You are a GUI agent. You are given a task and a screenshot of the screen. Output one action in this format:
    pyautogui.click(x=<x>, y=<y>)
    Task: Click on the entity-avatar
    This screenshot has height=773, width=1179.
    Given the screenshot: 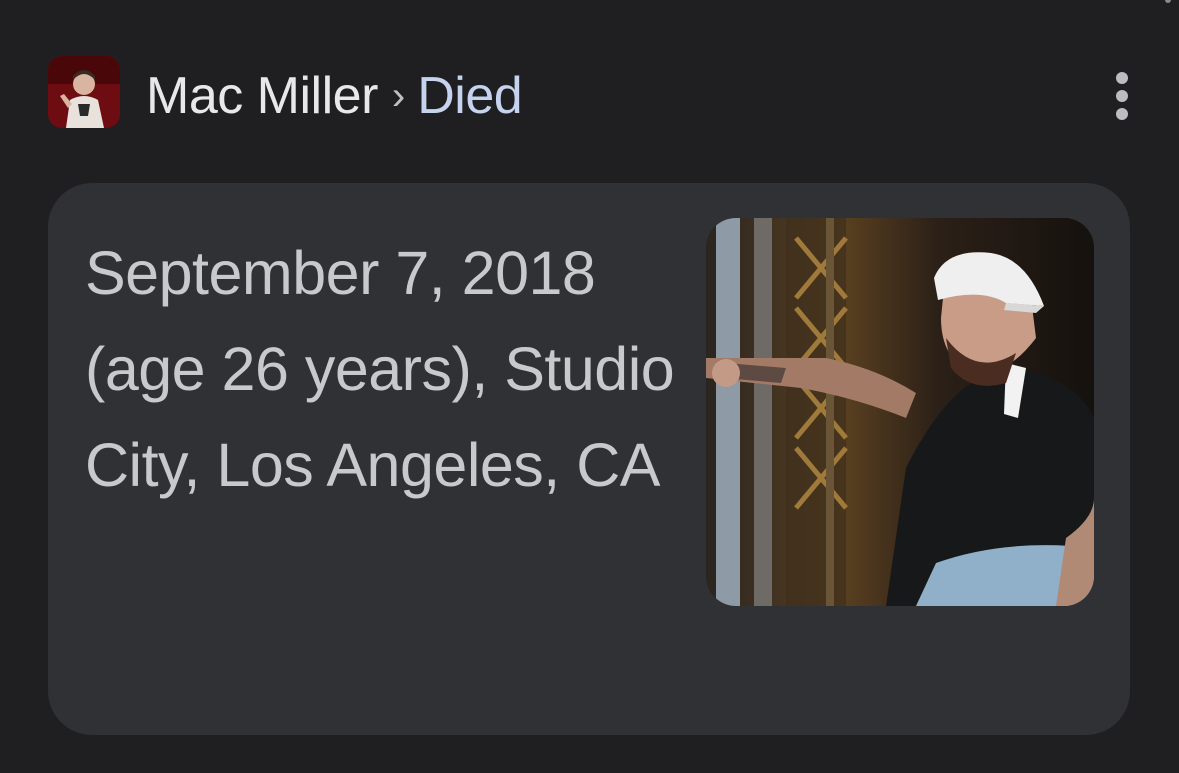 What is the action you would take?
    pyautogui.click(x=84, y=92)
    